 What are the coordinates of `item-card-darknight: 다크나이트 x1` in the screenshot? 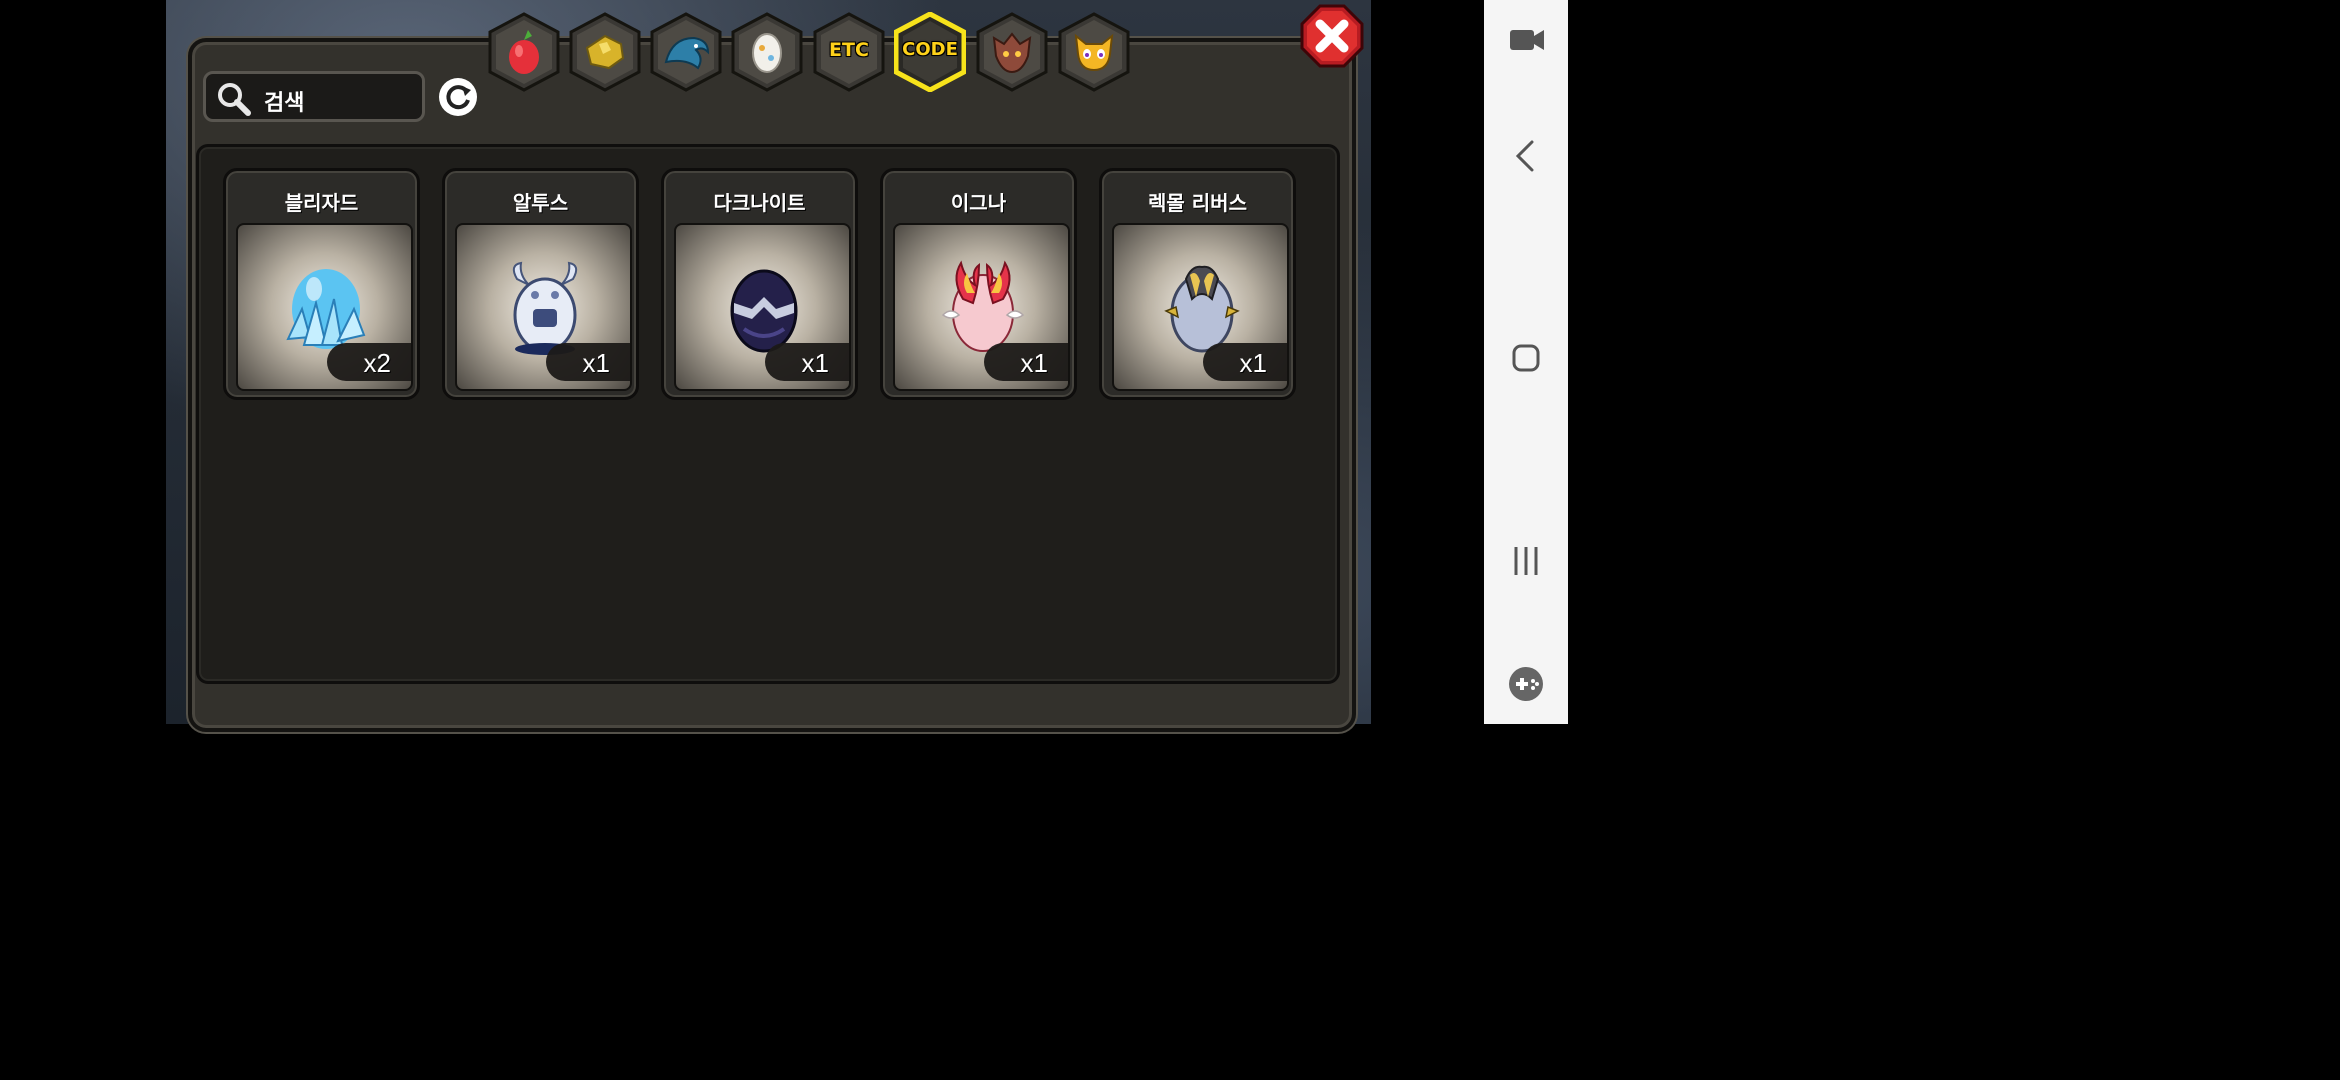 It's located at (759, 284).